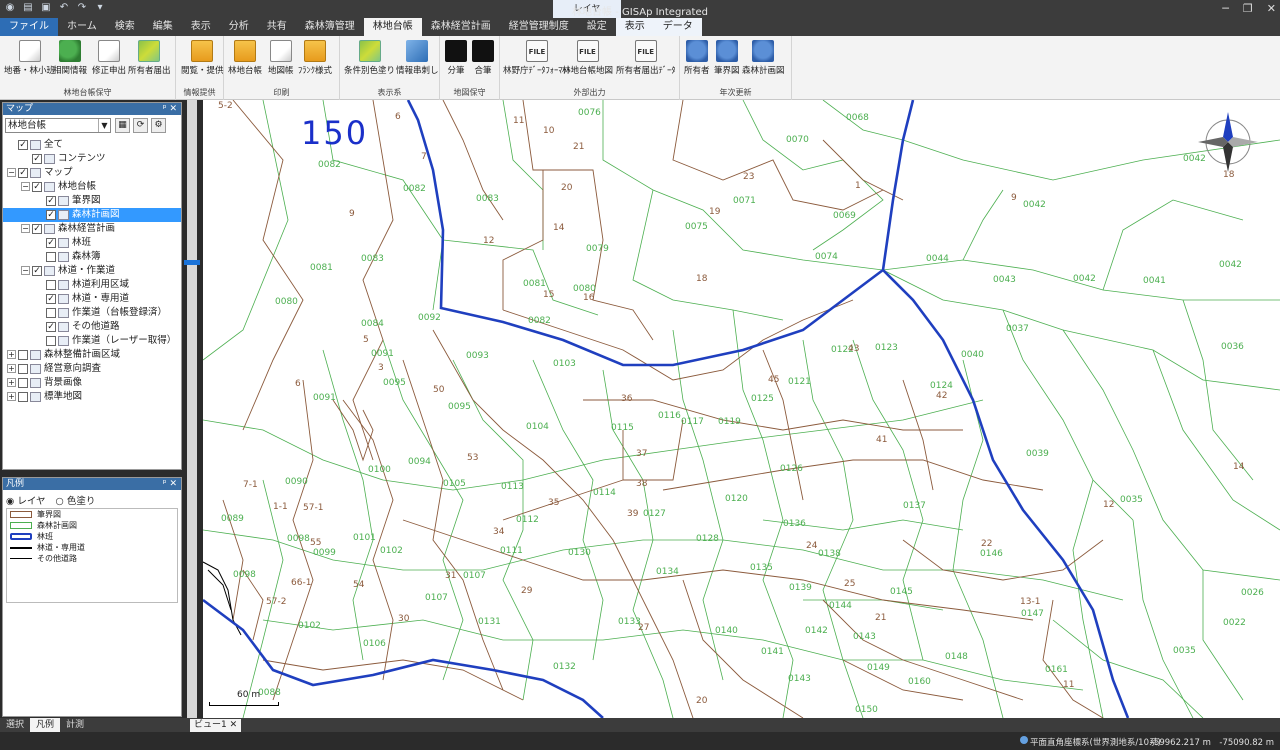 This screenshot has height=750, width=1280. Describe the element at coordinates (15, 725) in the screenshot. I see `tab-select: 選択` at that location.